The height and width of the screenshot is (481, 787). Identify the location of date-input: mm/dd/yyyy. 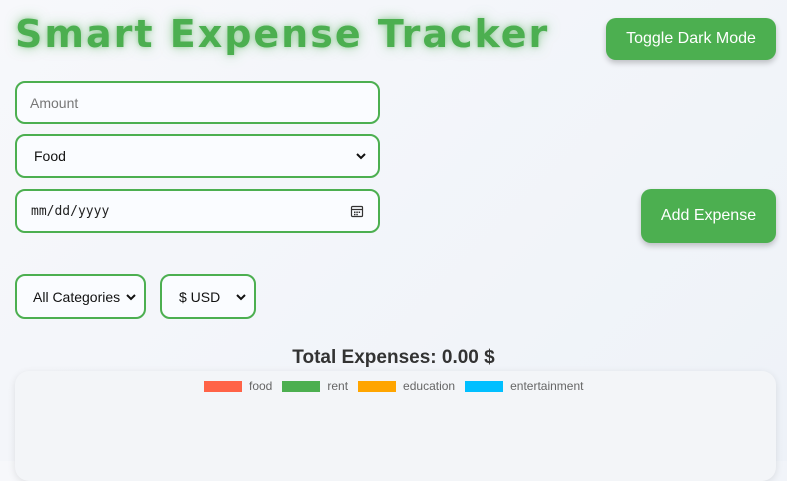
(197, 211).